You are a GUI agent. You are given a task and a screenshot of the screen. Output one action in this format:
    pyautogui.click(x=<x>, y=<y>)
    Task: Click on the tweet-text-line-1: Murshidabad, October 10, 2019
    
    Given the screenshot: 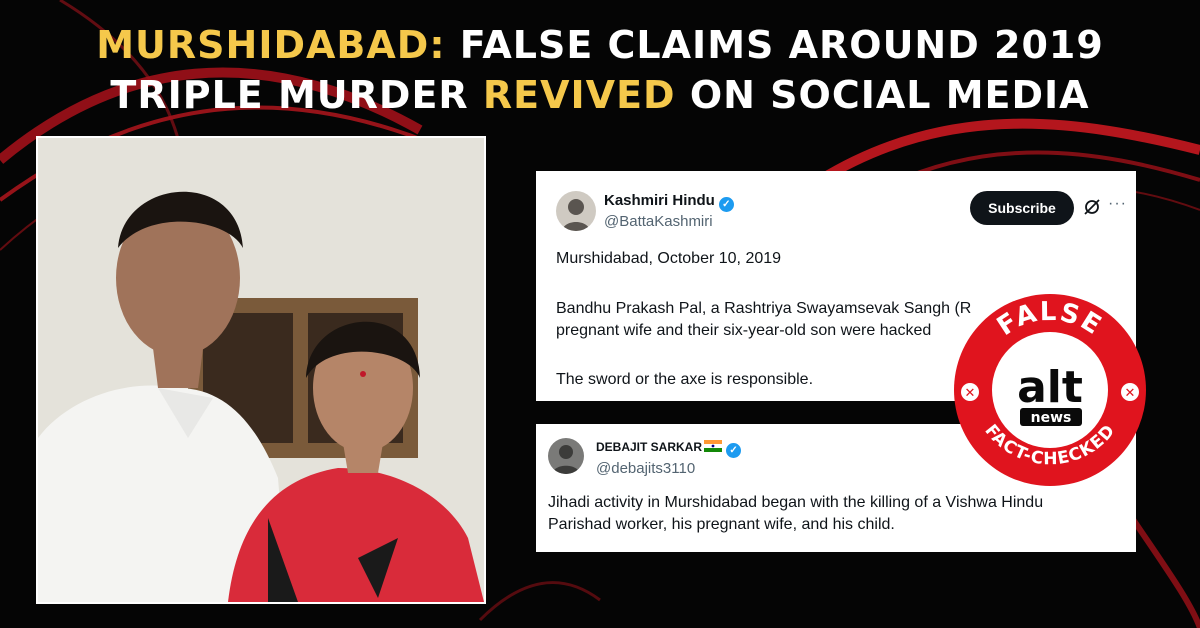 What is the action you would take?
    pyautogui.click(x=669, y=258)
    